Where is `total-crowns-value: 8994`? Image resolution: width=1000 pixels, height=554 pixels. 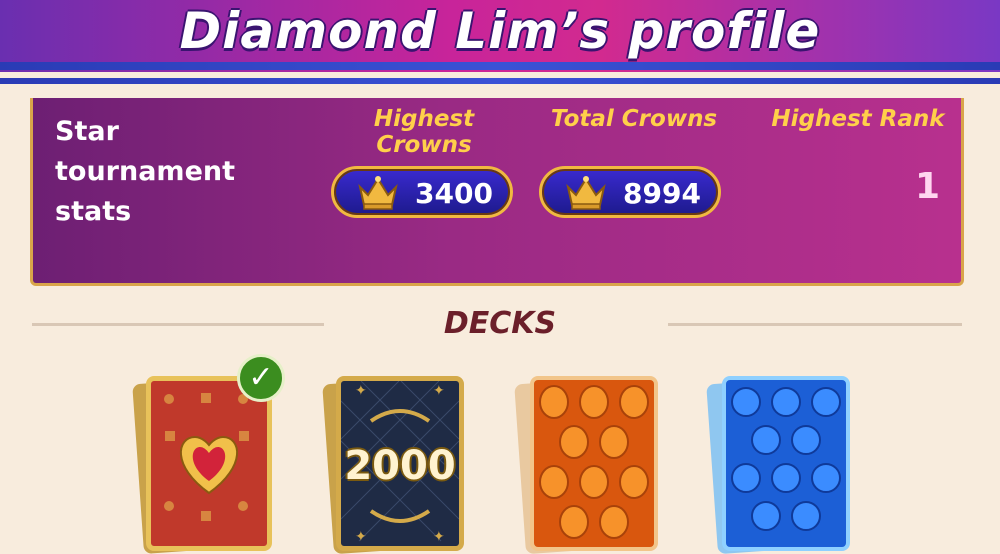 total-crowns-value: 8994 is located at coordinates (662, 193).